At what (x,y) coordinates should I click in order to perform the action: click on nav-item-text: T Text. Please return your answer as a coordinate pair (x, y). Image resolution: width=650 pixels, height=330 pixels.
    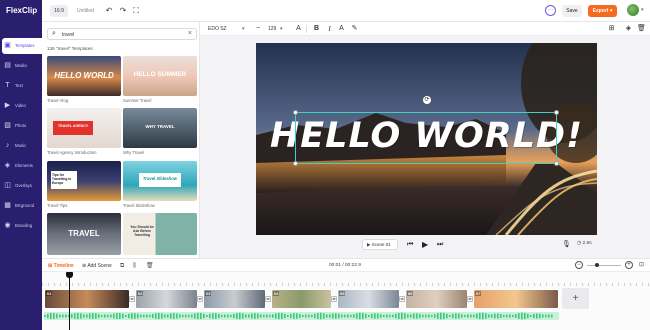
    Looking at the image, I should click on (21, 86).